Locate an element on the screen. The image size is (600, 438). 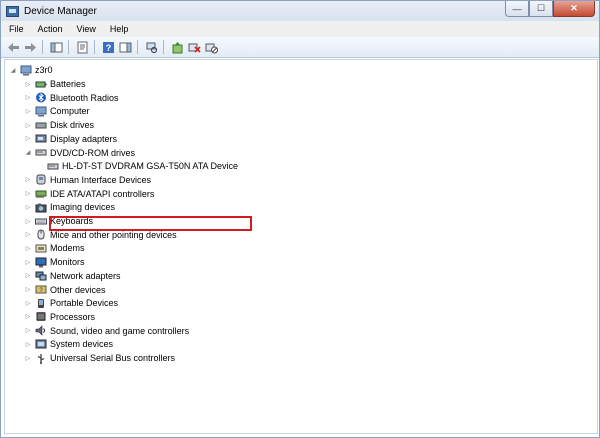
title-bar: Device Manager — ☐ ✕ is located at coordinates (300, 11).